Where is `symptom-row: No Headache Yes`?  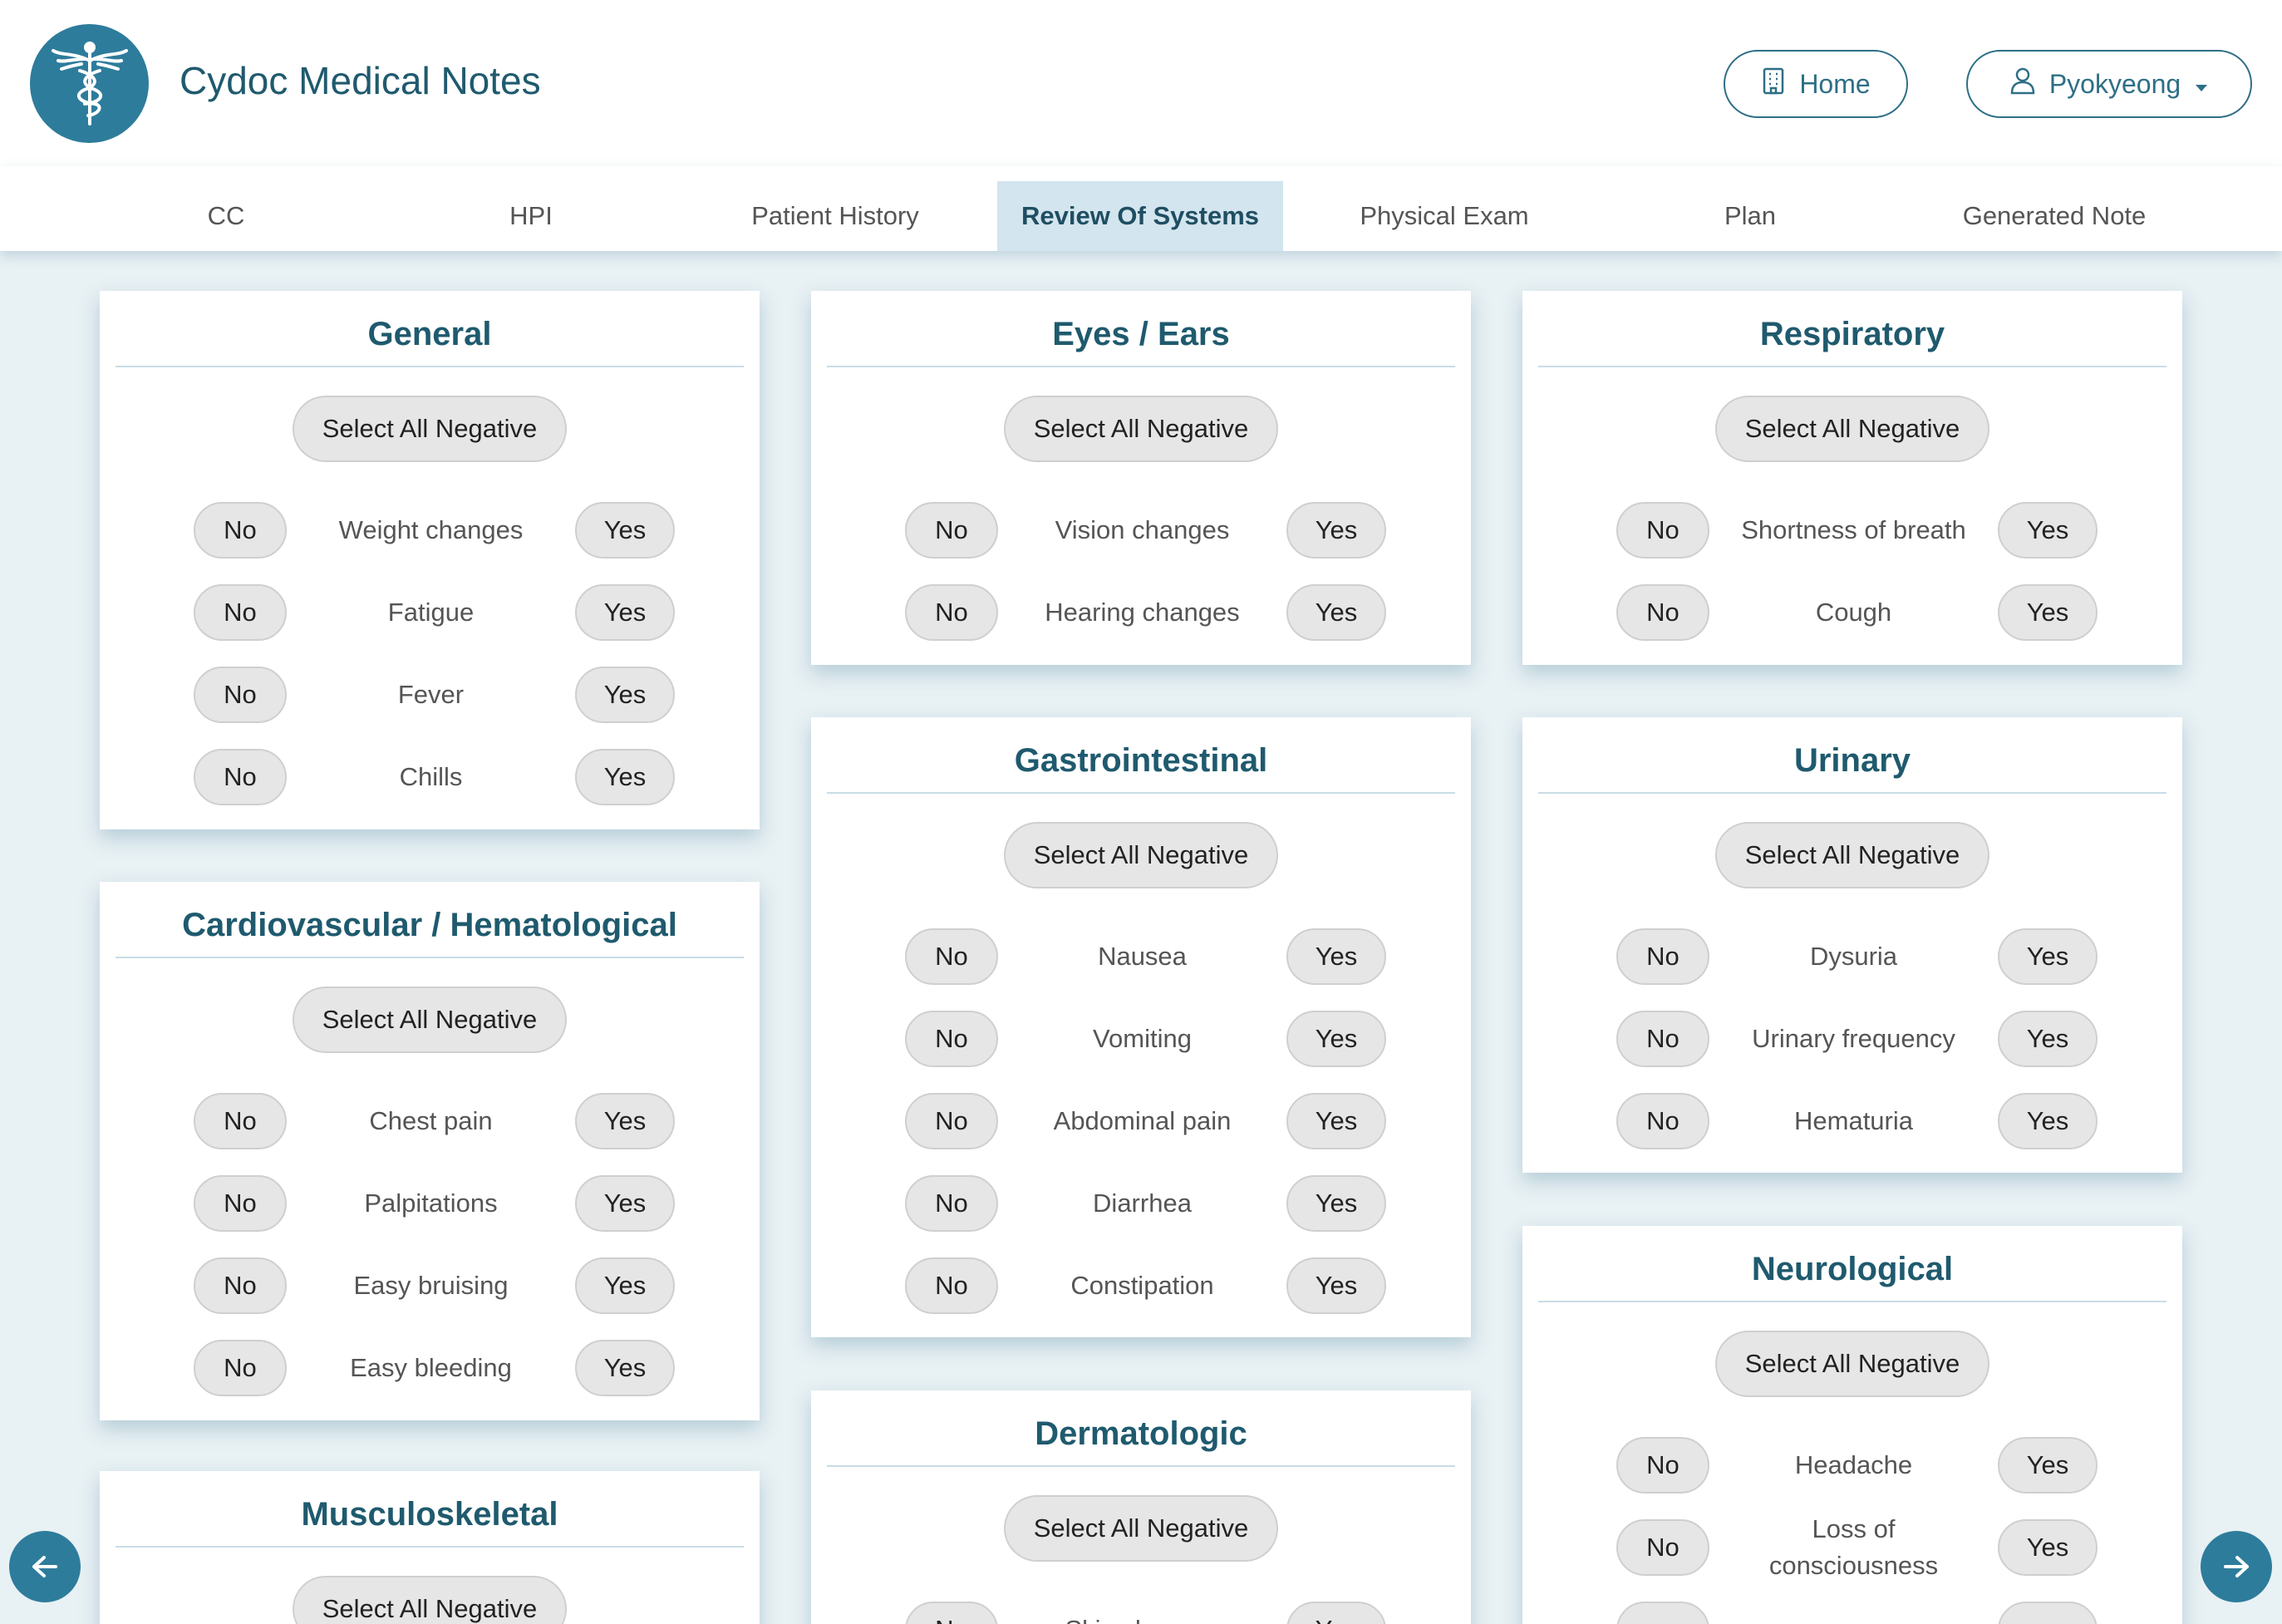 symptom-row: No Headache Yes is located at coordinates (1852, 1465).